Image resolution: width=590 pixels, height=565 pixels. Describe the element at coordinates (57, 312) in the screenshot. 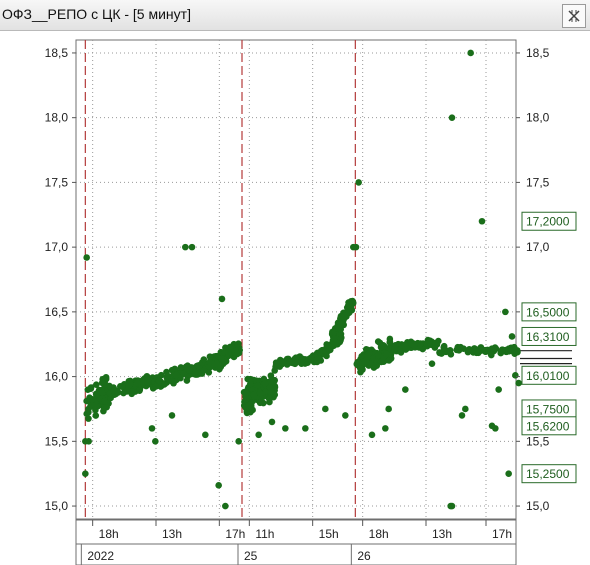

I see `left-y-tick-label: 16,5` at that location.